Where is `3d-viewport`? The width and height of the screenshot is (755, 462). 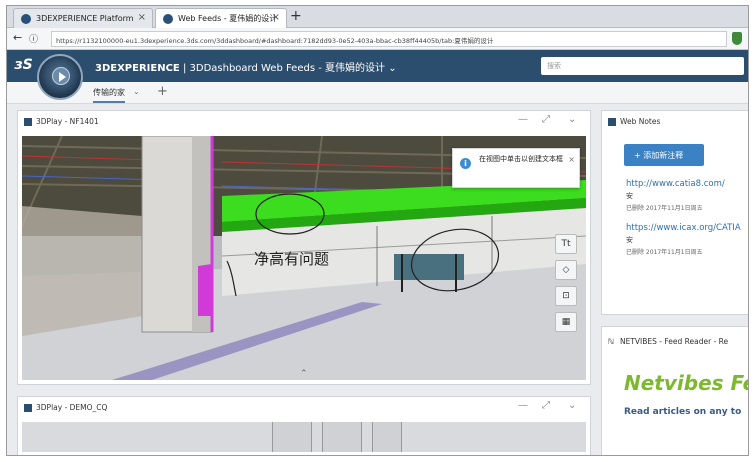 3d-viewport is located at coordinates (304, 437).